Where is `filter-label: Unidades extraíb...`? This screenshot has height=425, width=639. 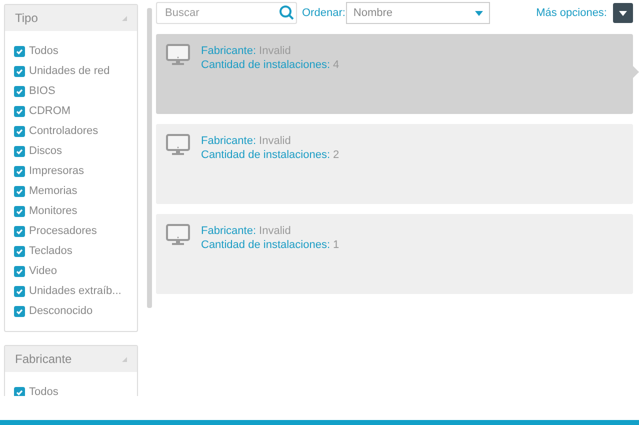
filter-label: Unidades extraíb... is located at coordinates (75, 291).